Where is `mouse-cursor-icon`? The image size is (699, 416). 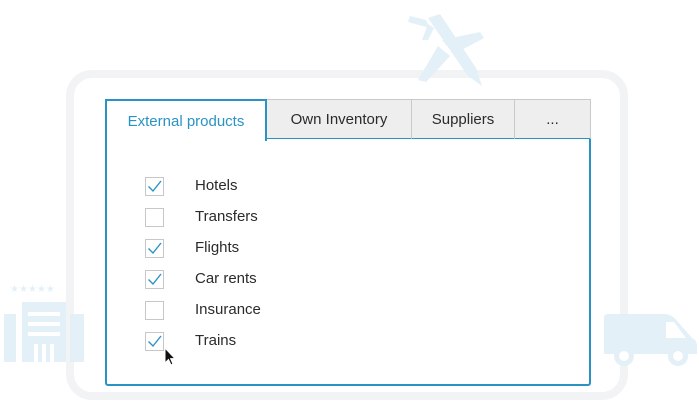 mouse-cursor-icon is located at coordinates (170, 356).